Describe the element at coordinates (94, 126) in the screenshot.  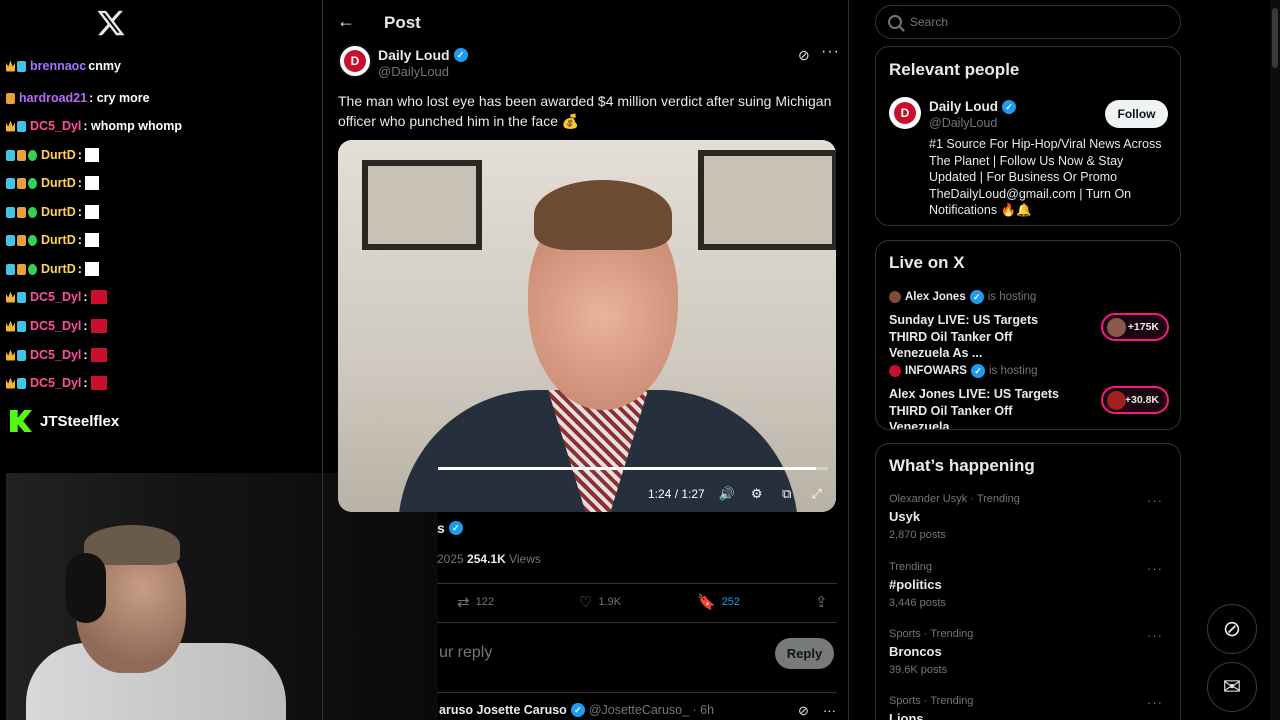
I see `chat-message: DC5_Dyl: whomp whomp` at that location.